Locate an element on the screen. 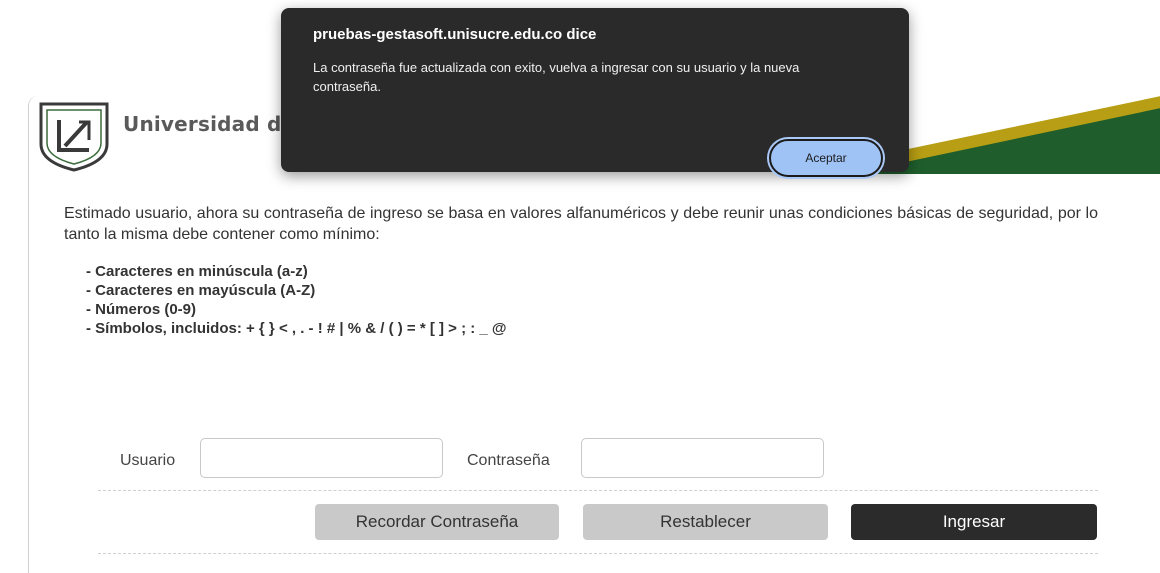 The height and width of the screenshot is (573, 1160). username-input is located at coordinates (321, 458).